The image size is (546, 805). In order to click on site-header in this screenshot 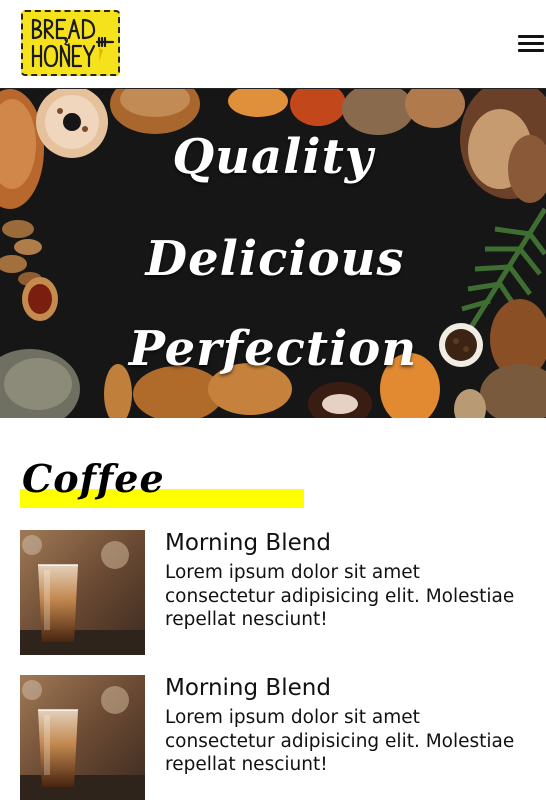, I will do `click(273, 44)`.